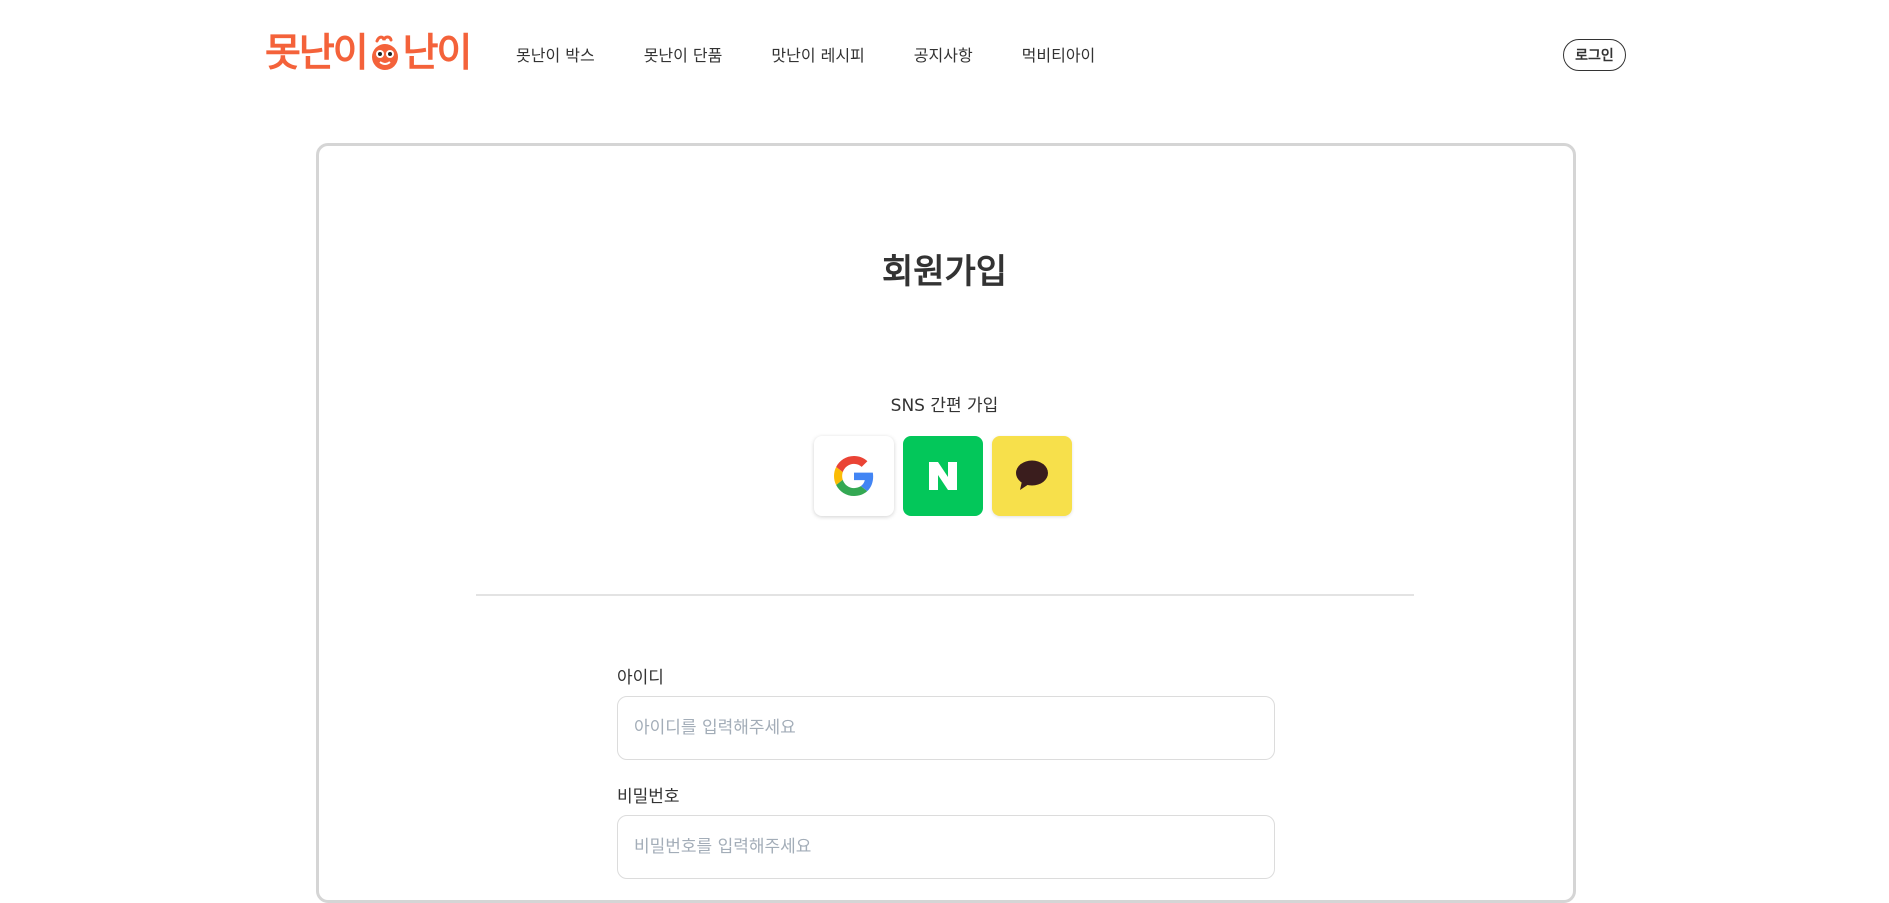 This screenshot has height=903, width=1889. I want to click on nav-item-mbti: 먹비티아이, so click(1059, 56).